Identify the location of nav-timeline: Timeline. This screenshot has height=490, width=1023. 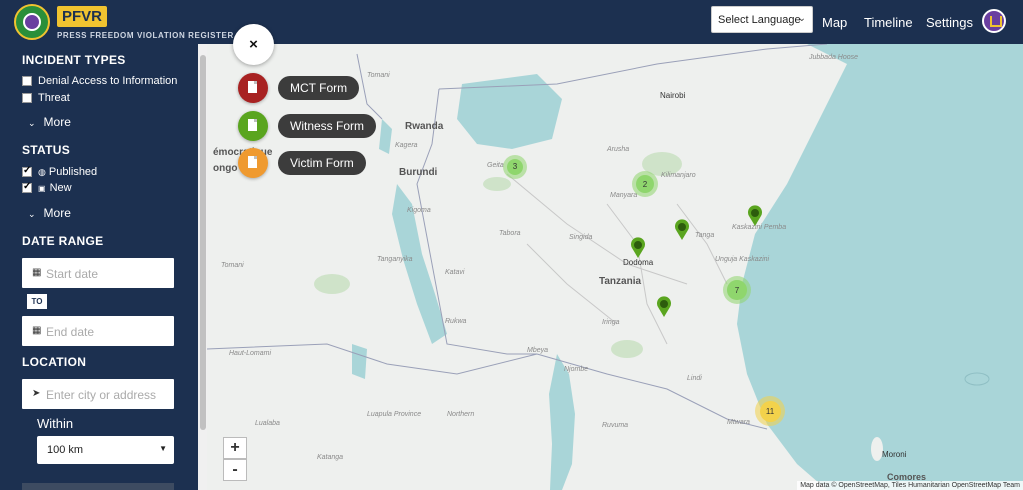
(888, 22).